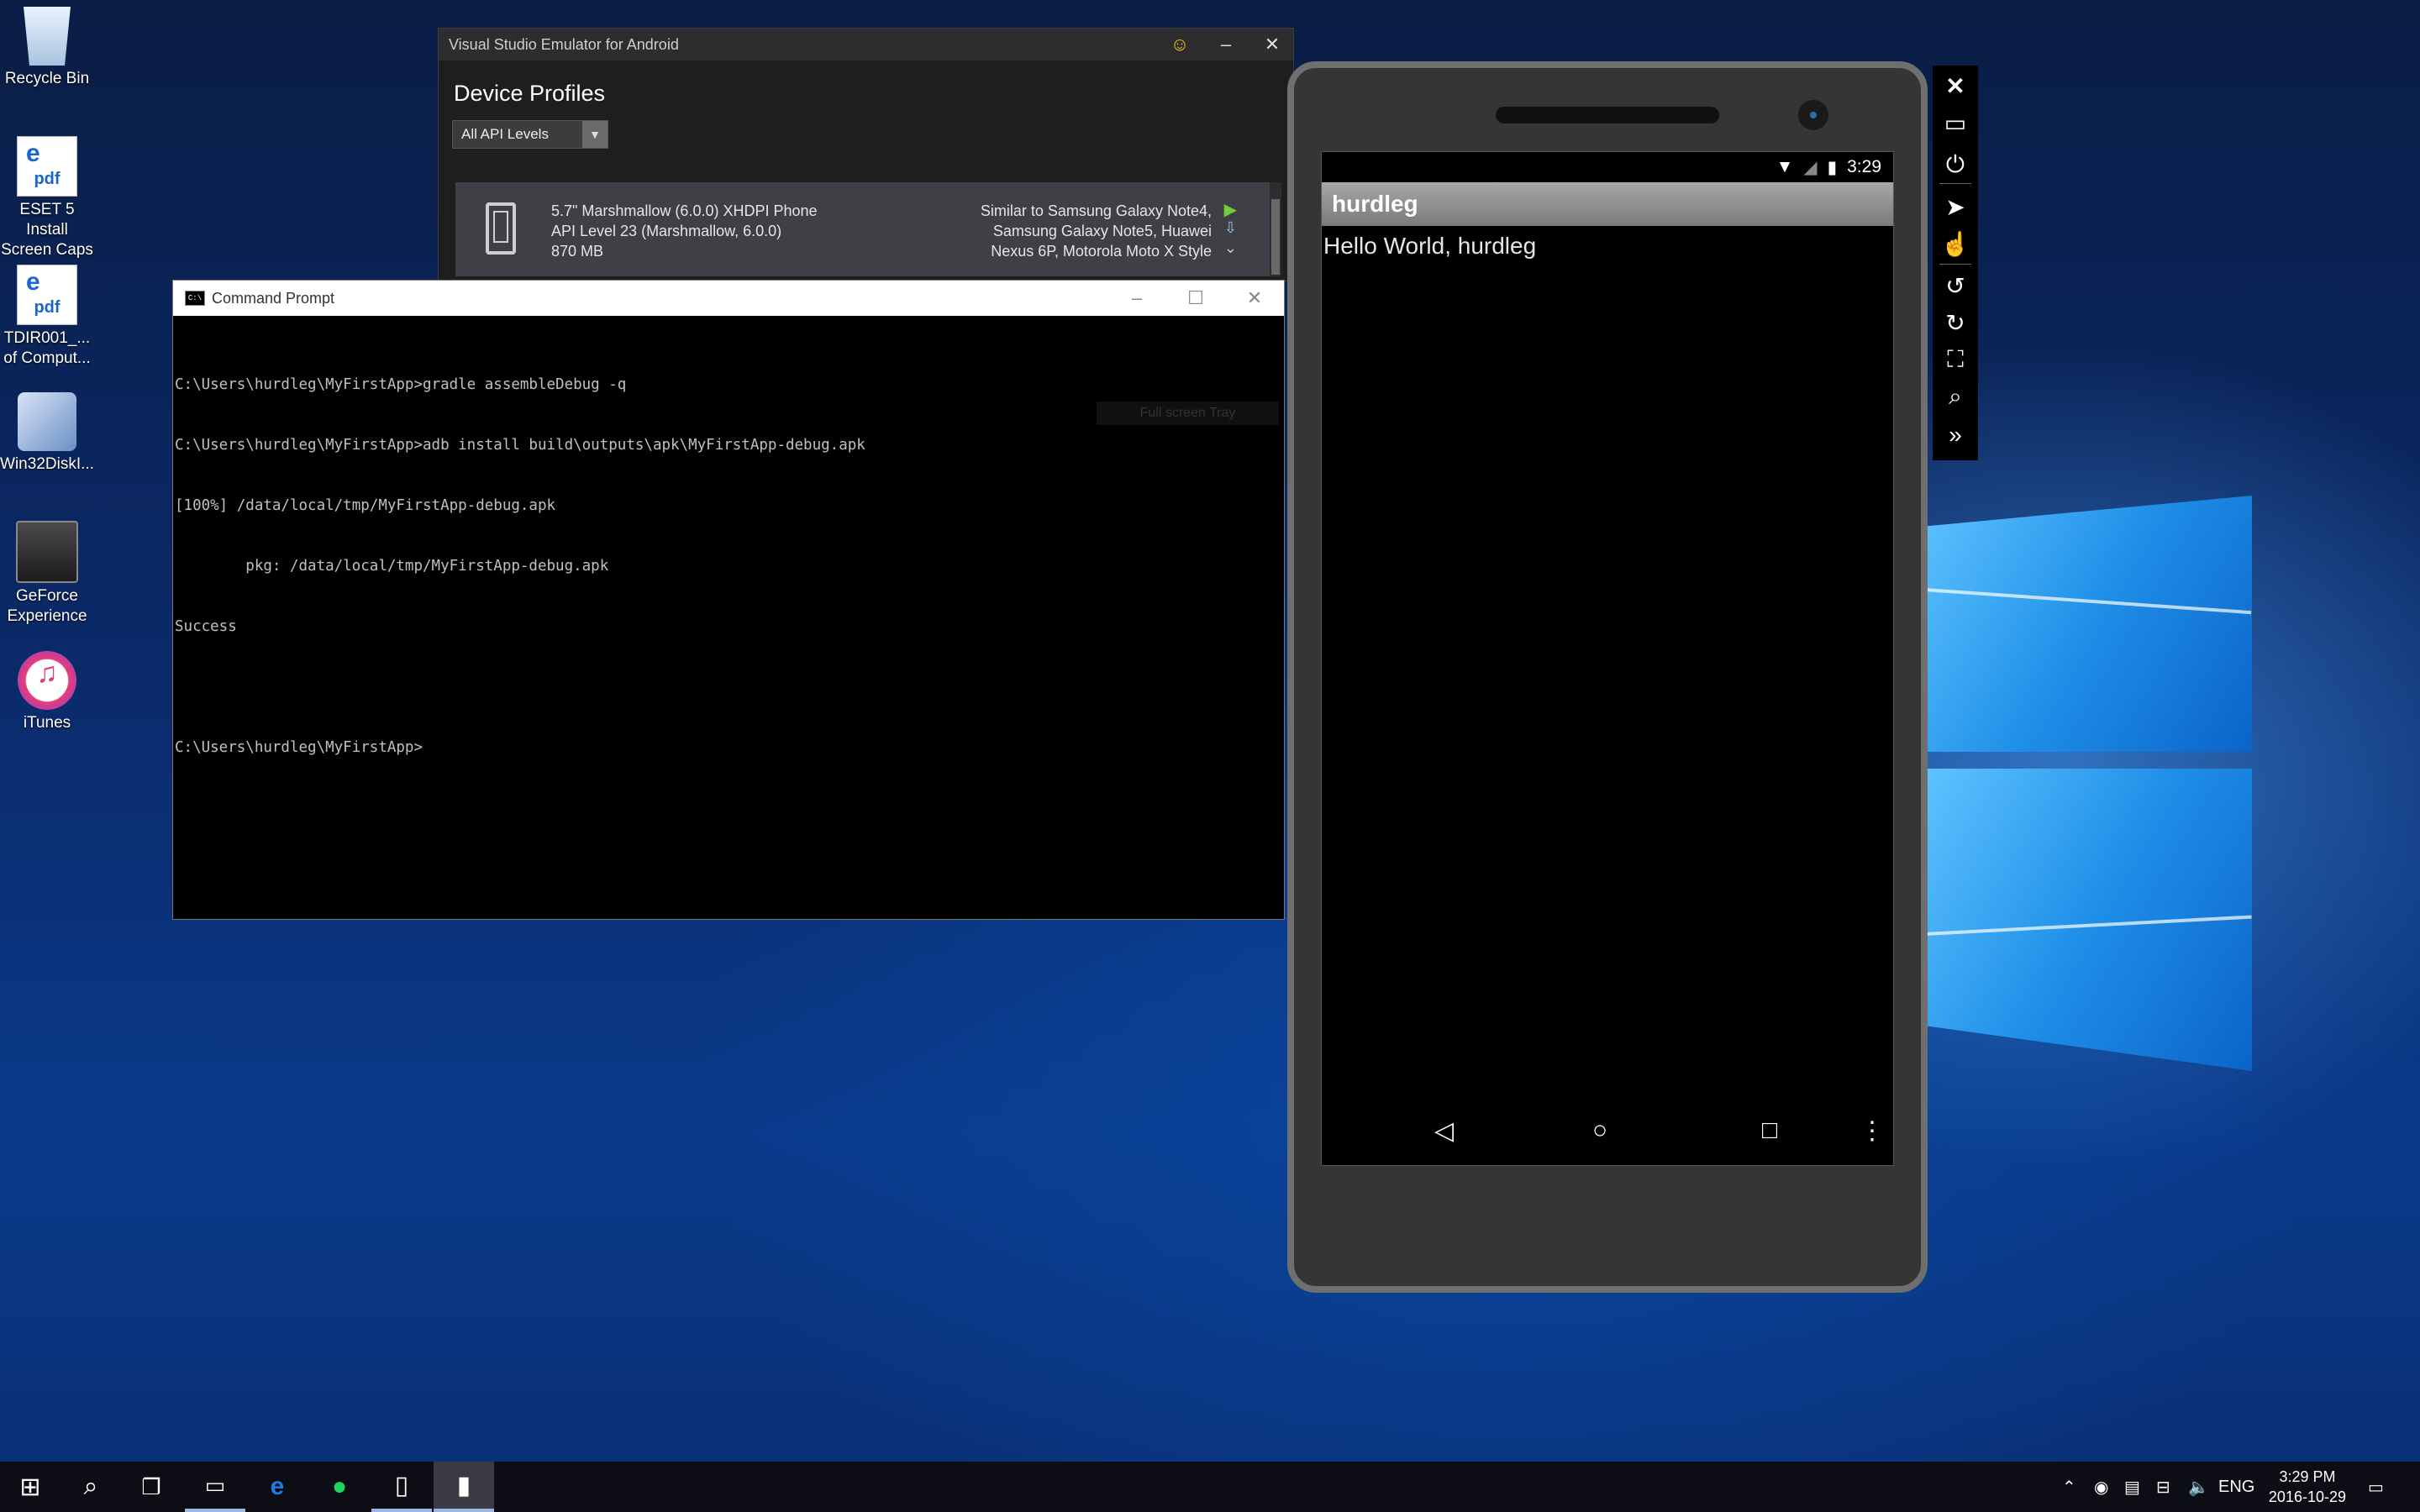 The height and width of the screenshot is (1512, 2420). Describe the element at coordinates (1832, 167) in the screenshot. I see `battery-icon: ▮` at that location.